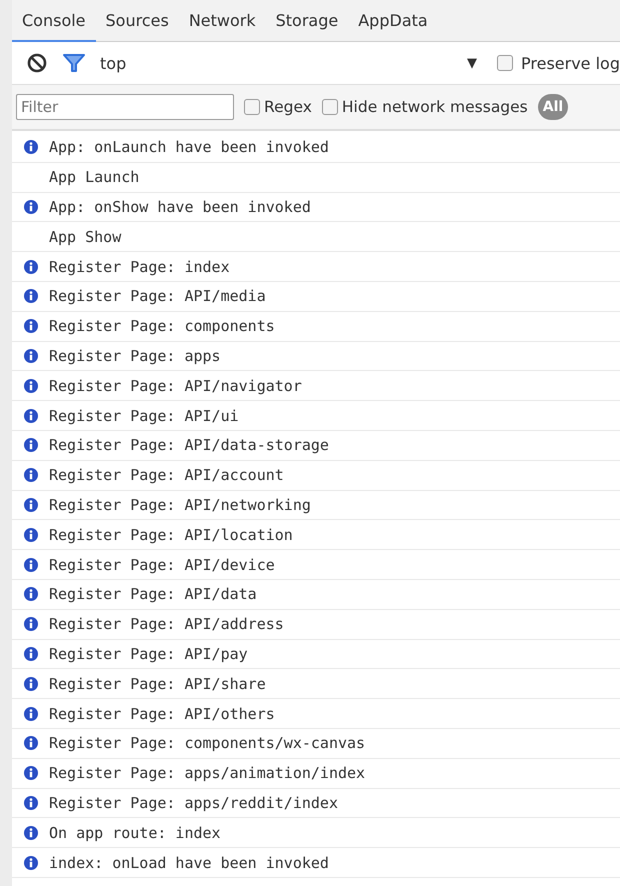  What do you see at coordinates (74, 63) in the screenshot?
I see `filter-icon` at bounding box center [74, 63].